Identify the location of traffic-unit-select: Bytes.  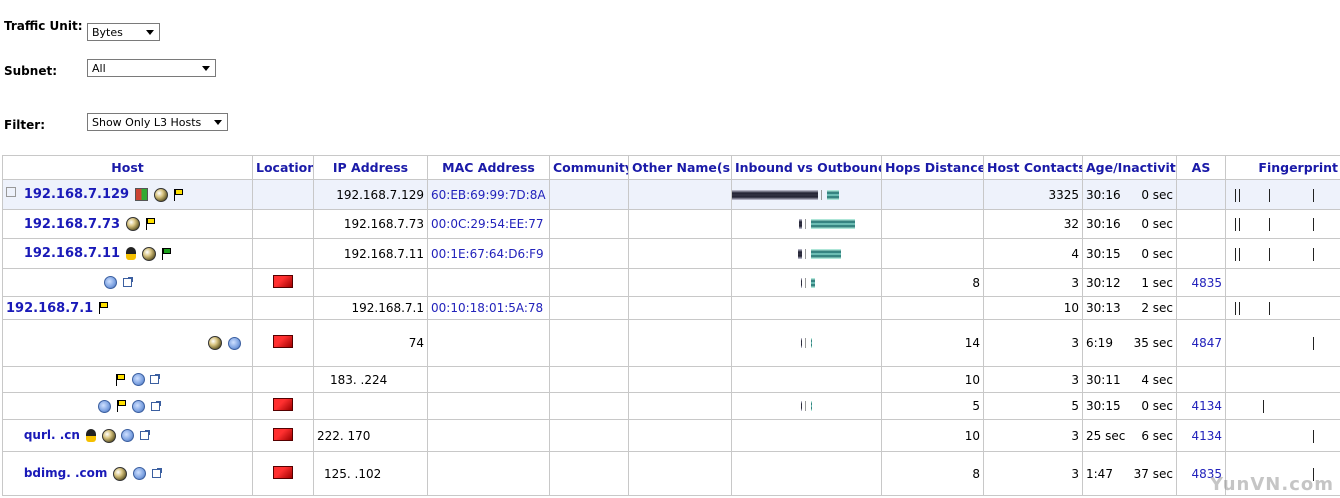
(123, 32).